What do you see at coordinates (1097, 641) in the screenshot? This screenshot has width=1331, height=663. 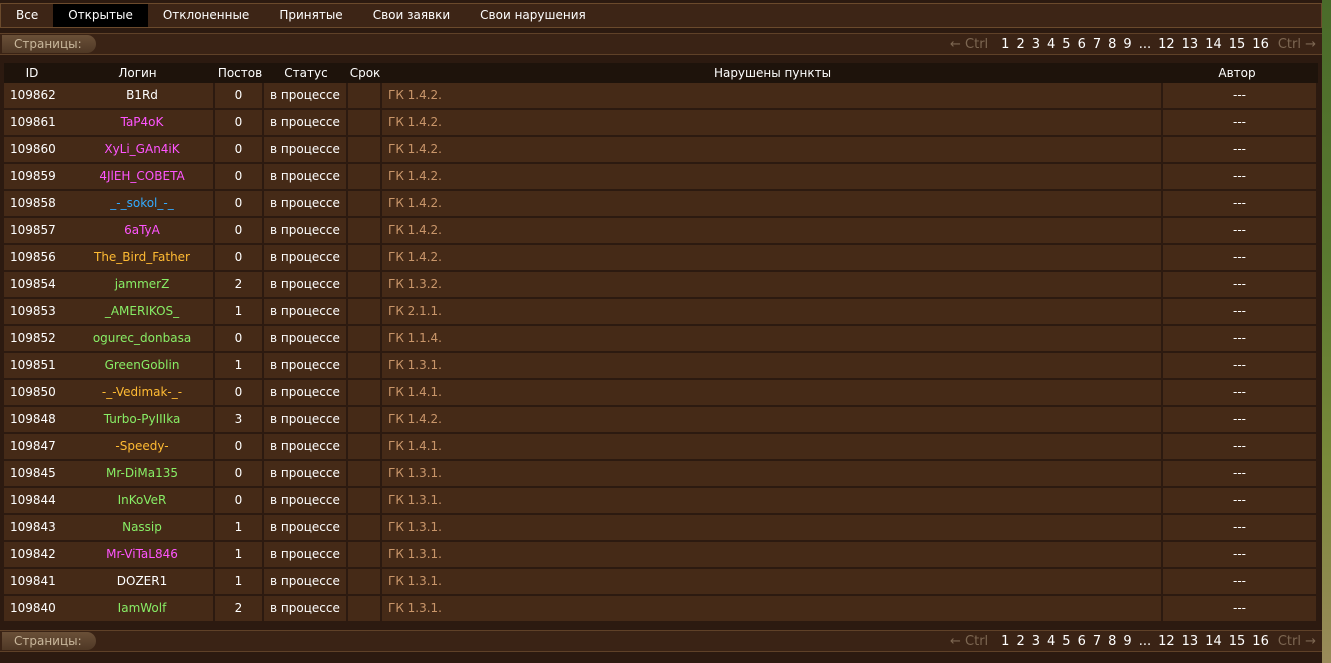 I see `page-link-bottom: 7` at bounding box center [1097, 641].